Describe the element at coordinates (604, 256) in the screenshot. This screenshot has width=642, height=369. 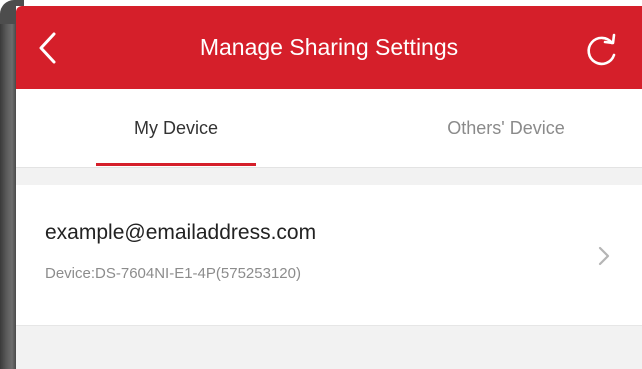
I see `chevron-right-icon` at that location.